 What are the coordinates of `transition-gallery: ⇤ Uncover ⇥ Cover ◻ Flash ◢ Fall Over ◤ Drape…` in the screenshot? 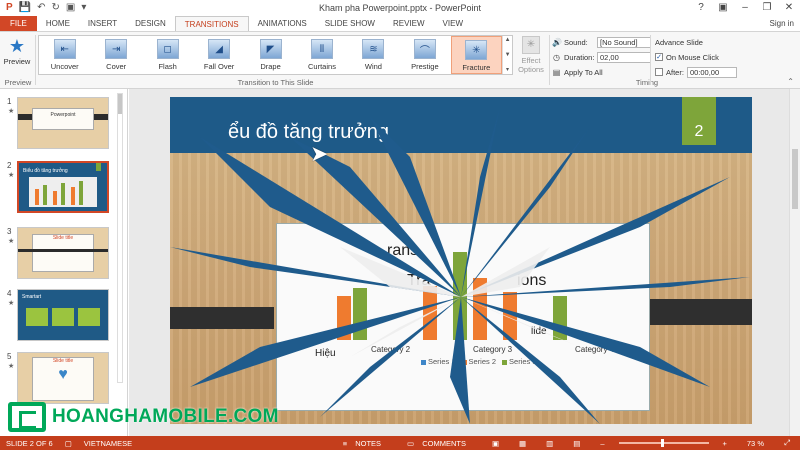 It's located at (275, 55).